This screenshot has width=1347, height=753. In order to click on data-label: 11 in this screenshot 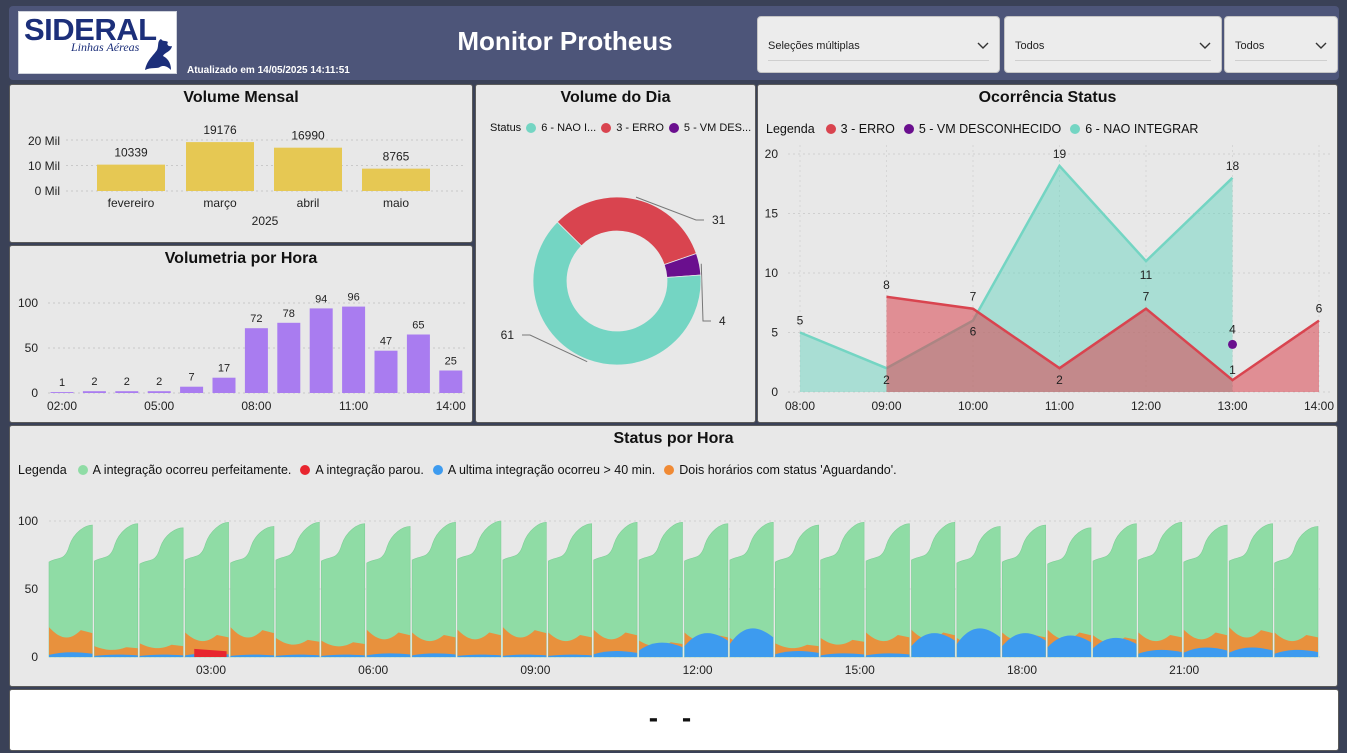, I will do `click(1146, 275)`.